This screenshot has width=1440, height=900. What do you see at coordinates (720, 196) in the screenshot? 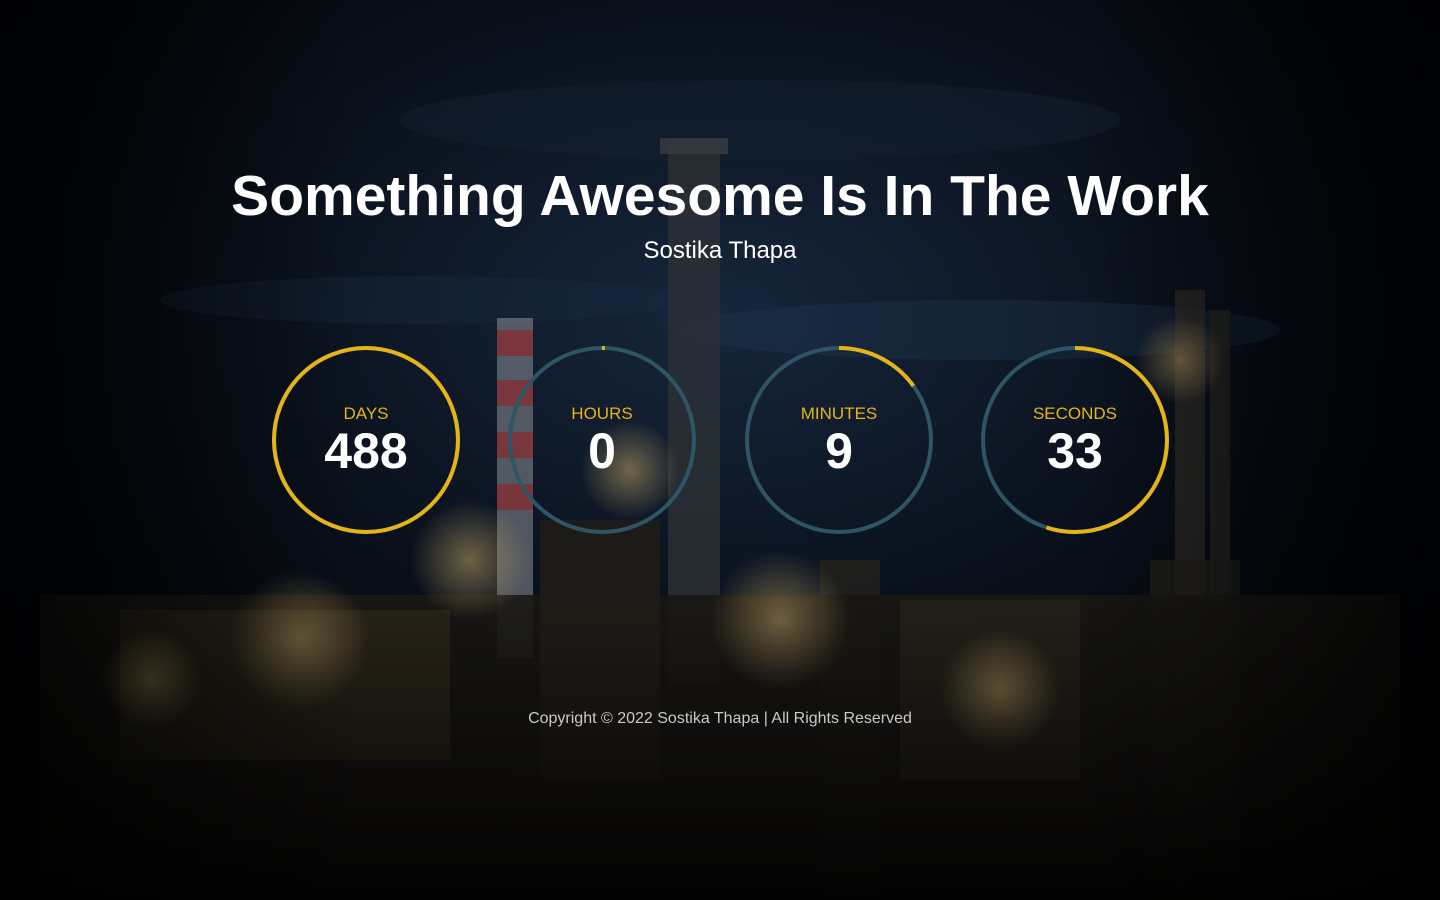
I see `page-title: Something Awesome Is In The Work` at bounding box center [720, 196].